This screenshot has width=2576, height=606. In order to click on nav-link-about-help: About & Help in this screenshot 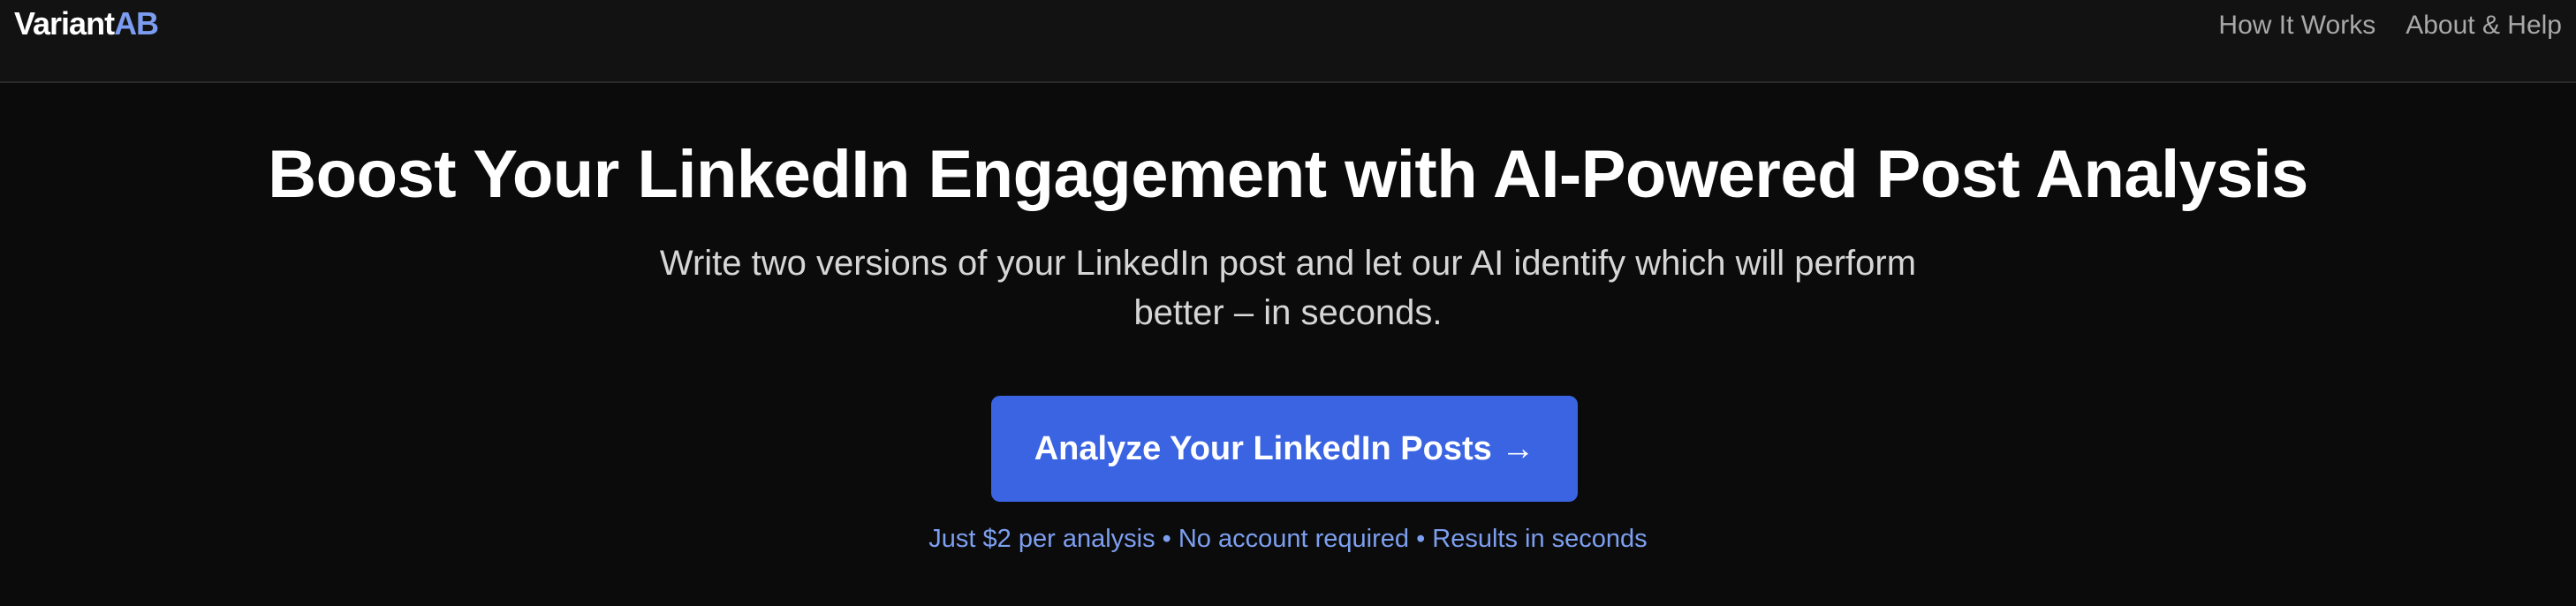, I will do `click(2484, 26)`.